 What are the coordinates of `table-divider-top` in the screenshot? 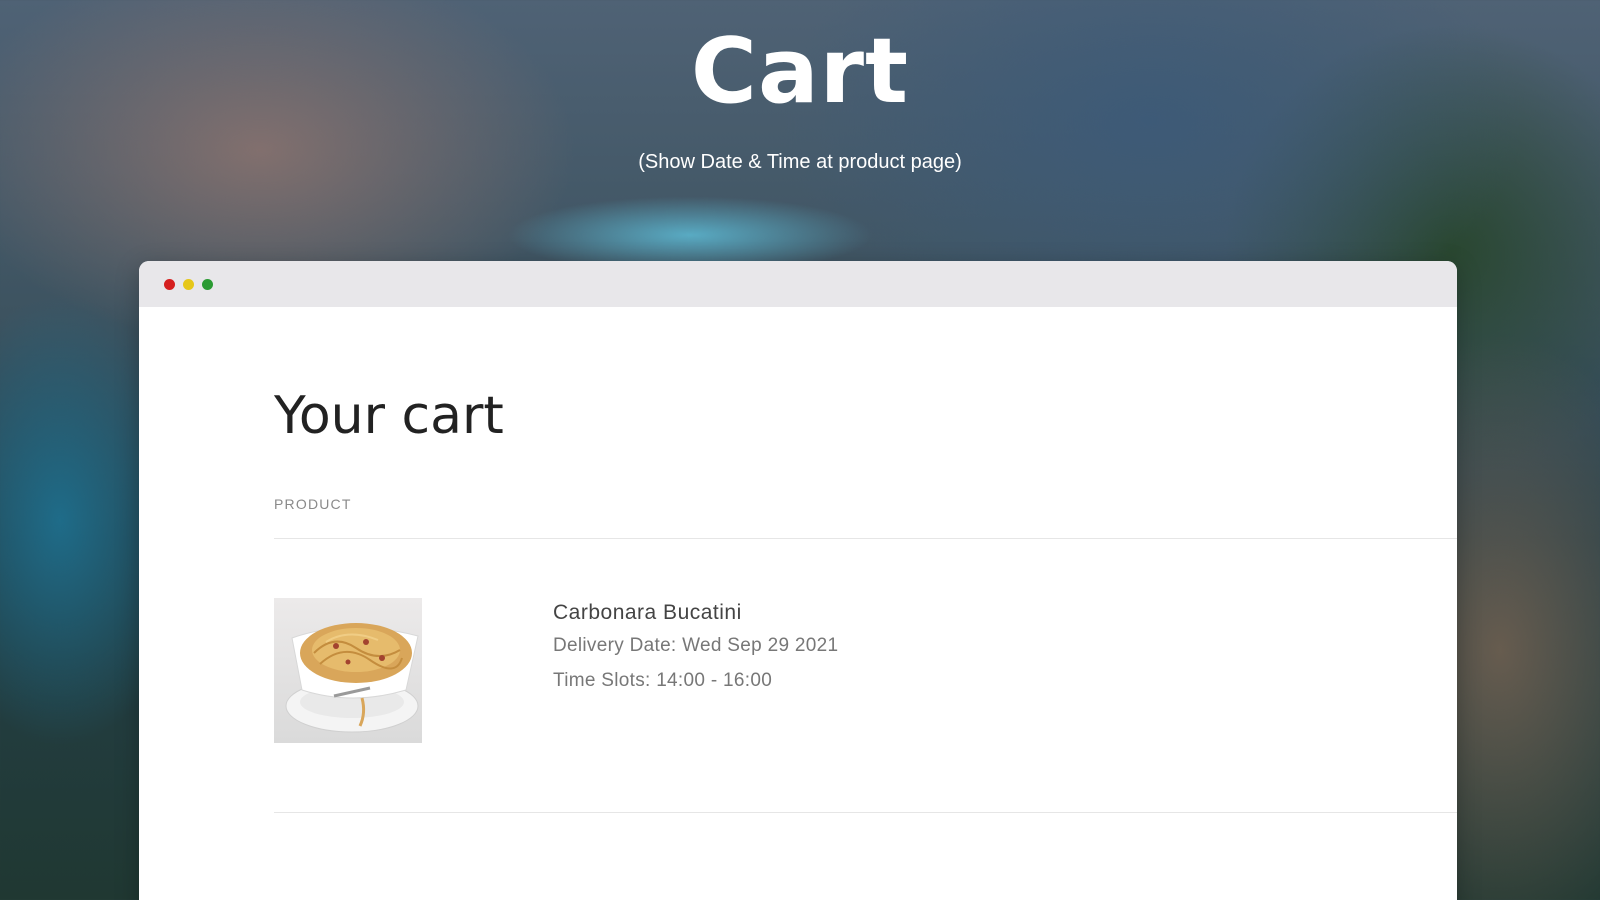 It's located at (865, 538).